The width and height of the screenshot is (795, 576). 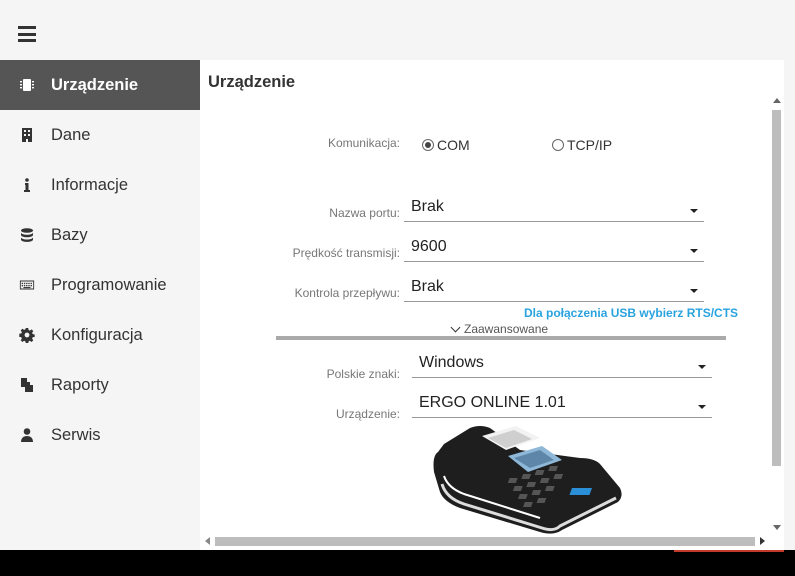 What do you see at coordinates (554, 210) in the screenshot?
I see `port-name-select: Brak` at bounding box center [554, 210].